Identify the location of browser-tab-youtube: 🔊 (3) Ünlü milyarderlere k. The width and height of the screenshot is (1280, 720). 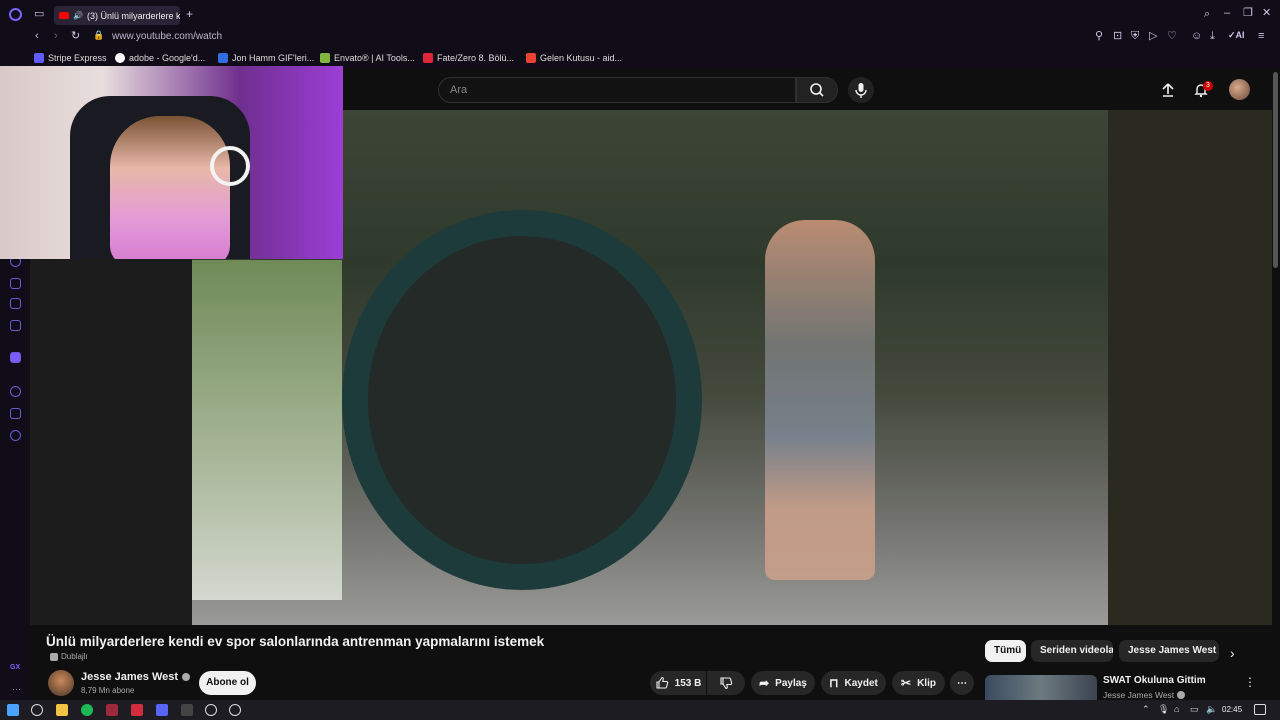
(117, 15).